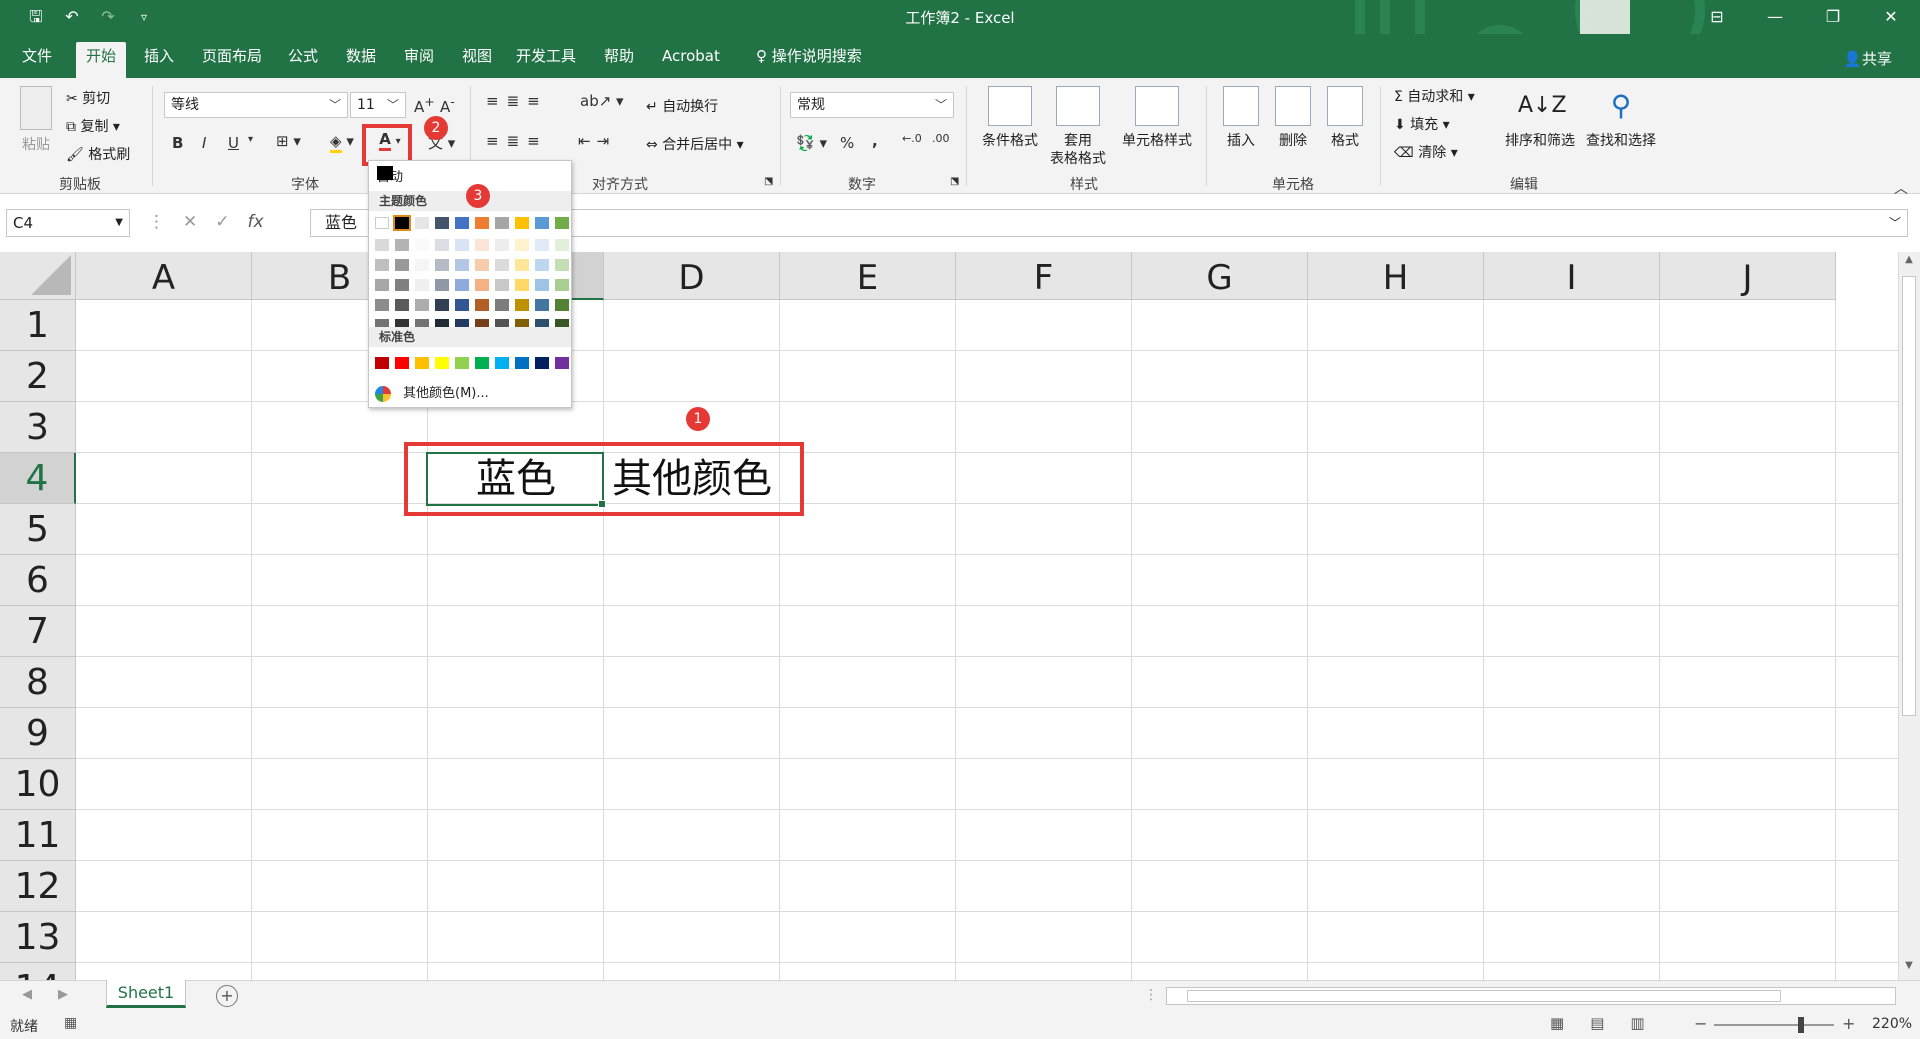 This screenshot has width=1920, height=1039. Describe the element at coordinates (361, 61) in the screenshot. I see `tab-data: 数据` at that location.